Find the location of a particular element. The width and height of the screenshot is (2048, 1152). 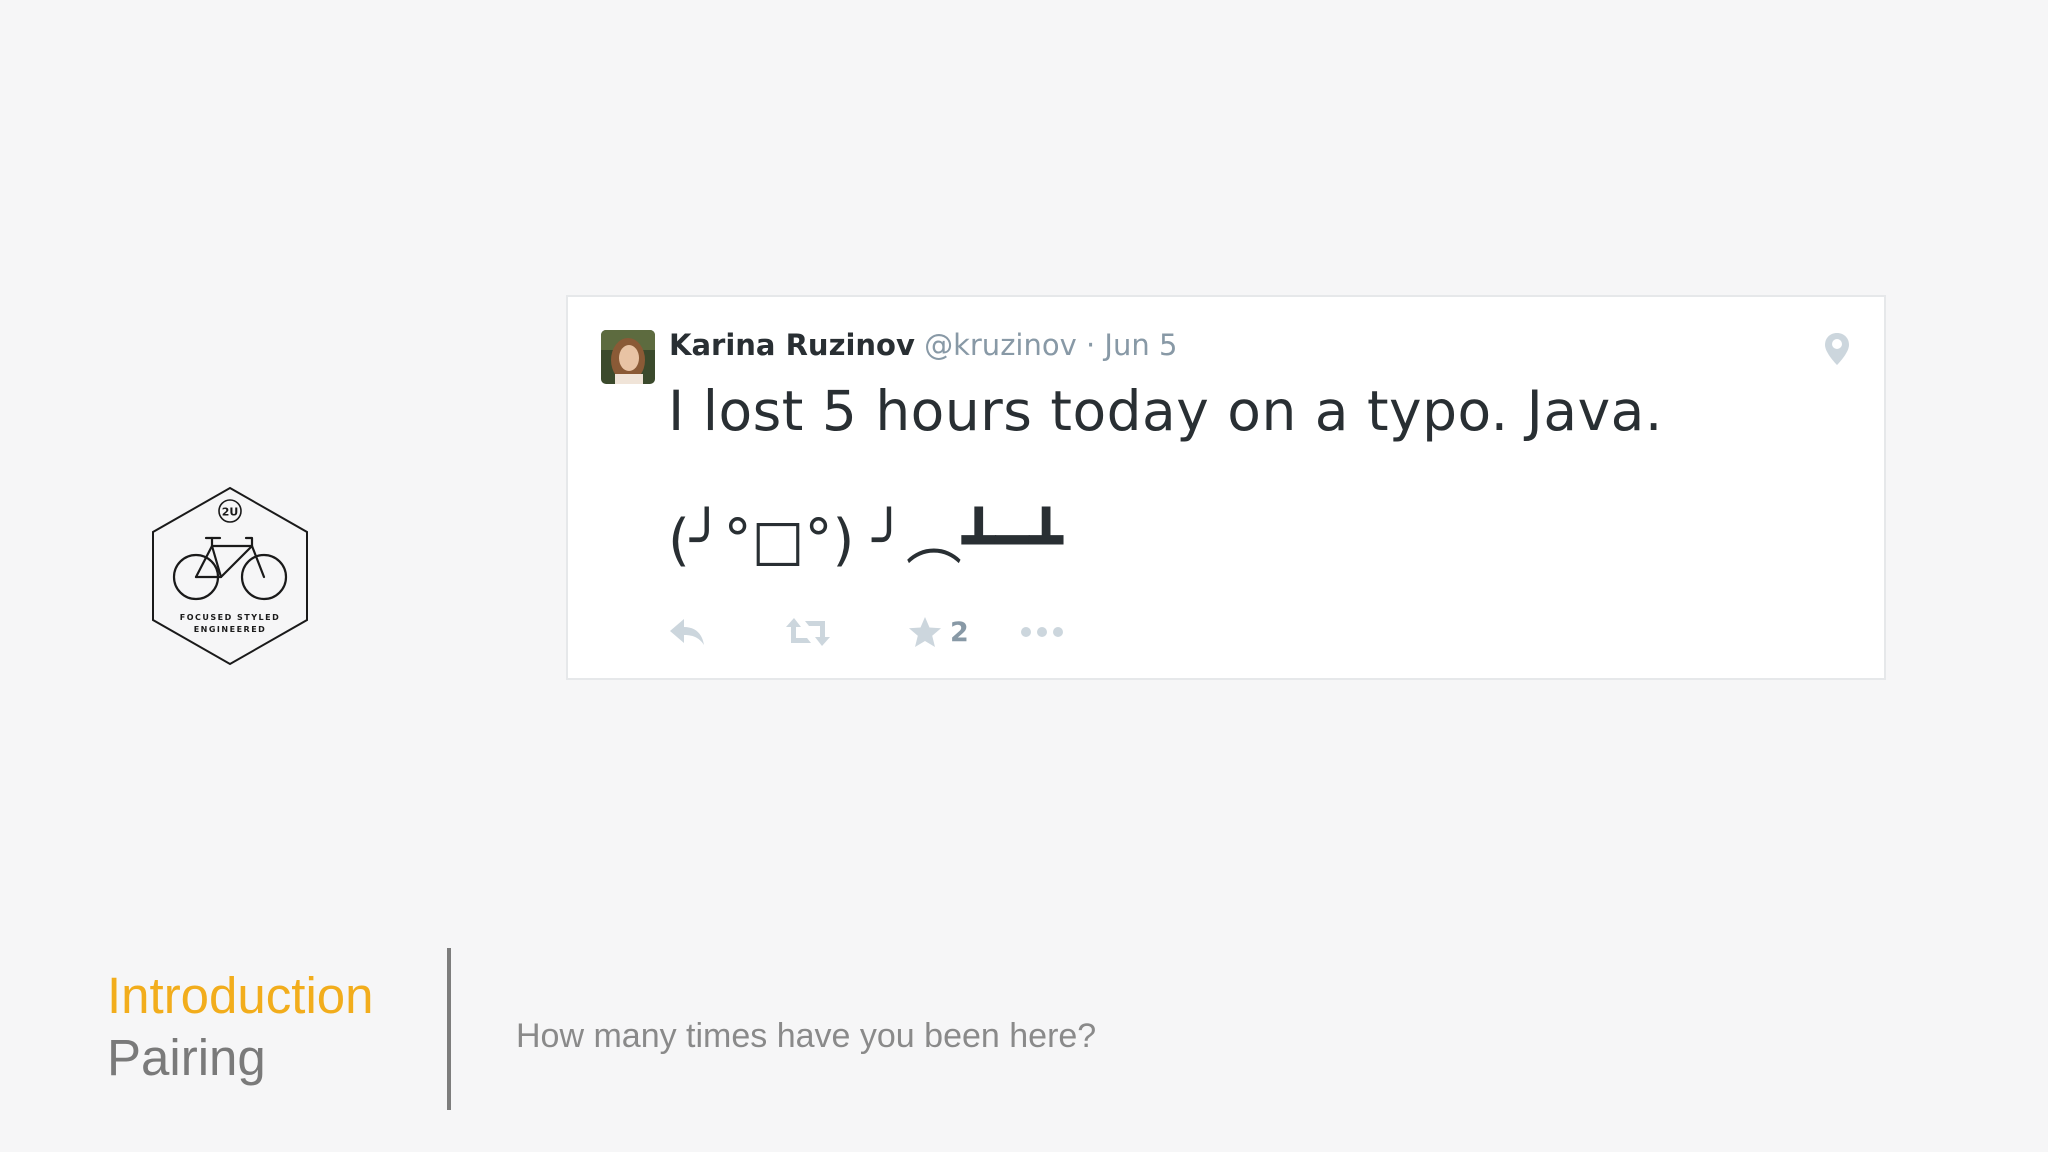

tweet-text: I lost 5 hours today on a typo. Java. is located at coordinates (1165, 411).